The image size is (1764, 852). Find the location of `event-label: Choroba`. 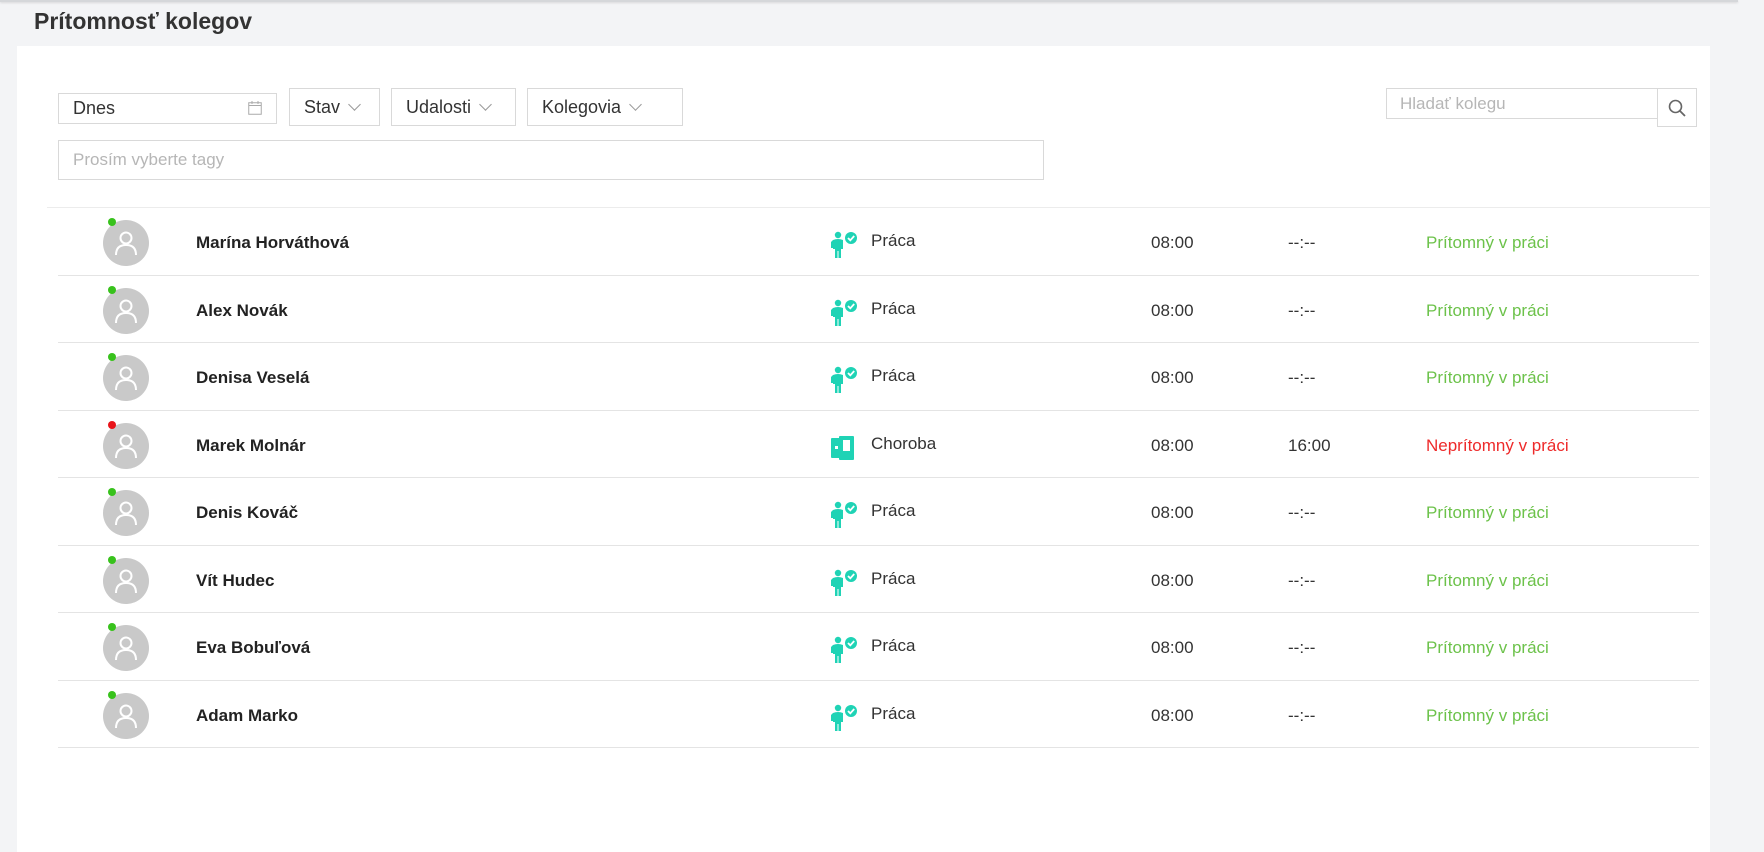

event-label: Choroba is located at coordinates (904, 443).